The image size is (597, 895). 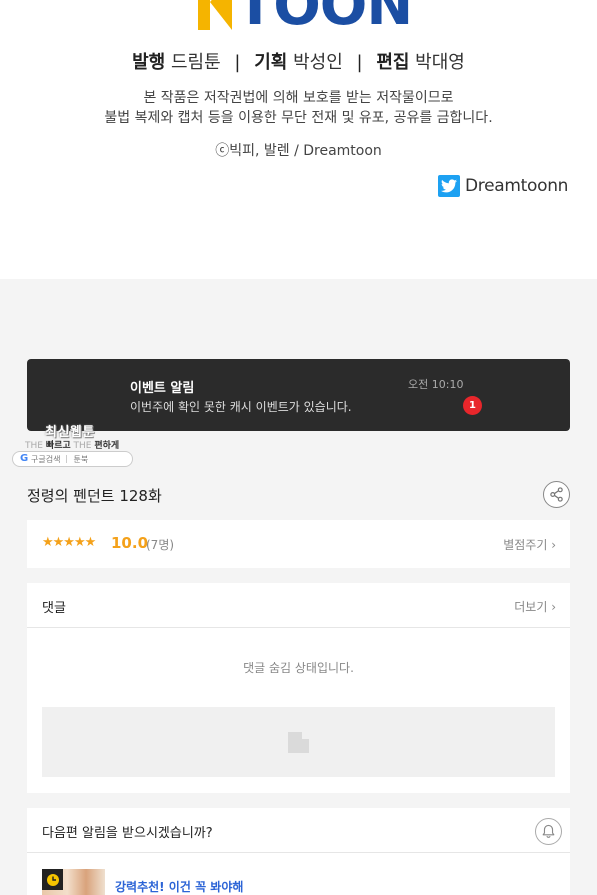 What do you see at coordinates (298, 151) in the screenshot?
I see `copyright-line: ⓒ빅피, 발렌 / Dreamtoon` at bounding box center [298, 151].